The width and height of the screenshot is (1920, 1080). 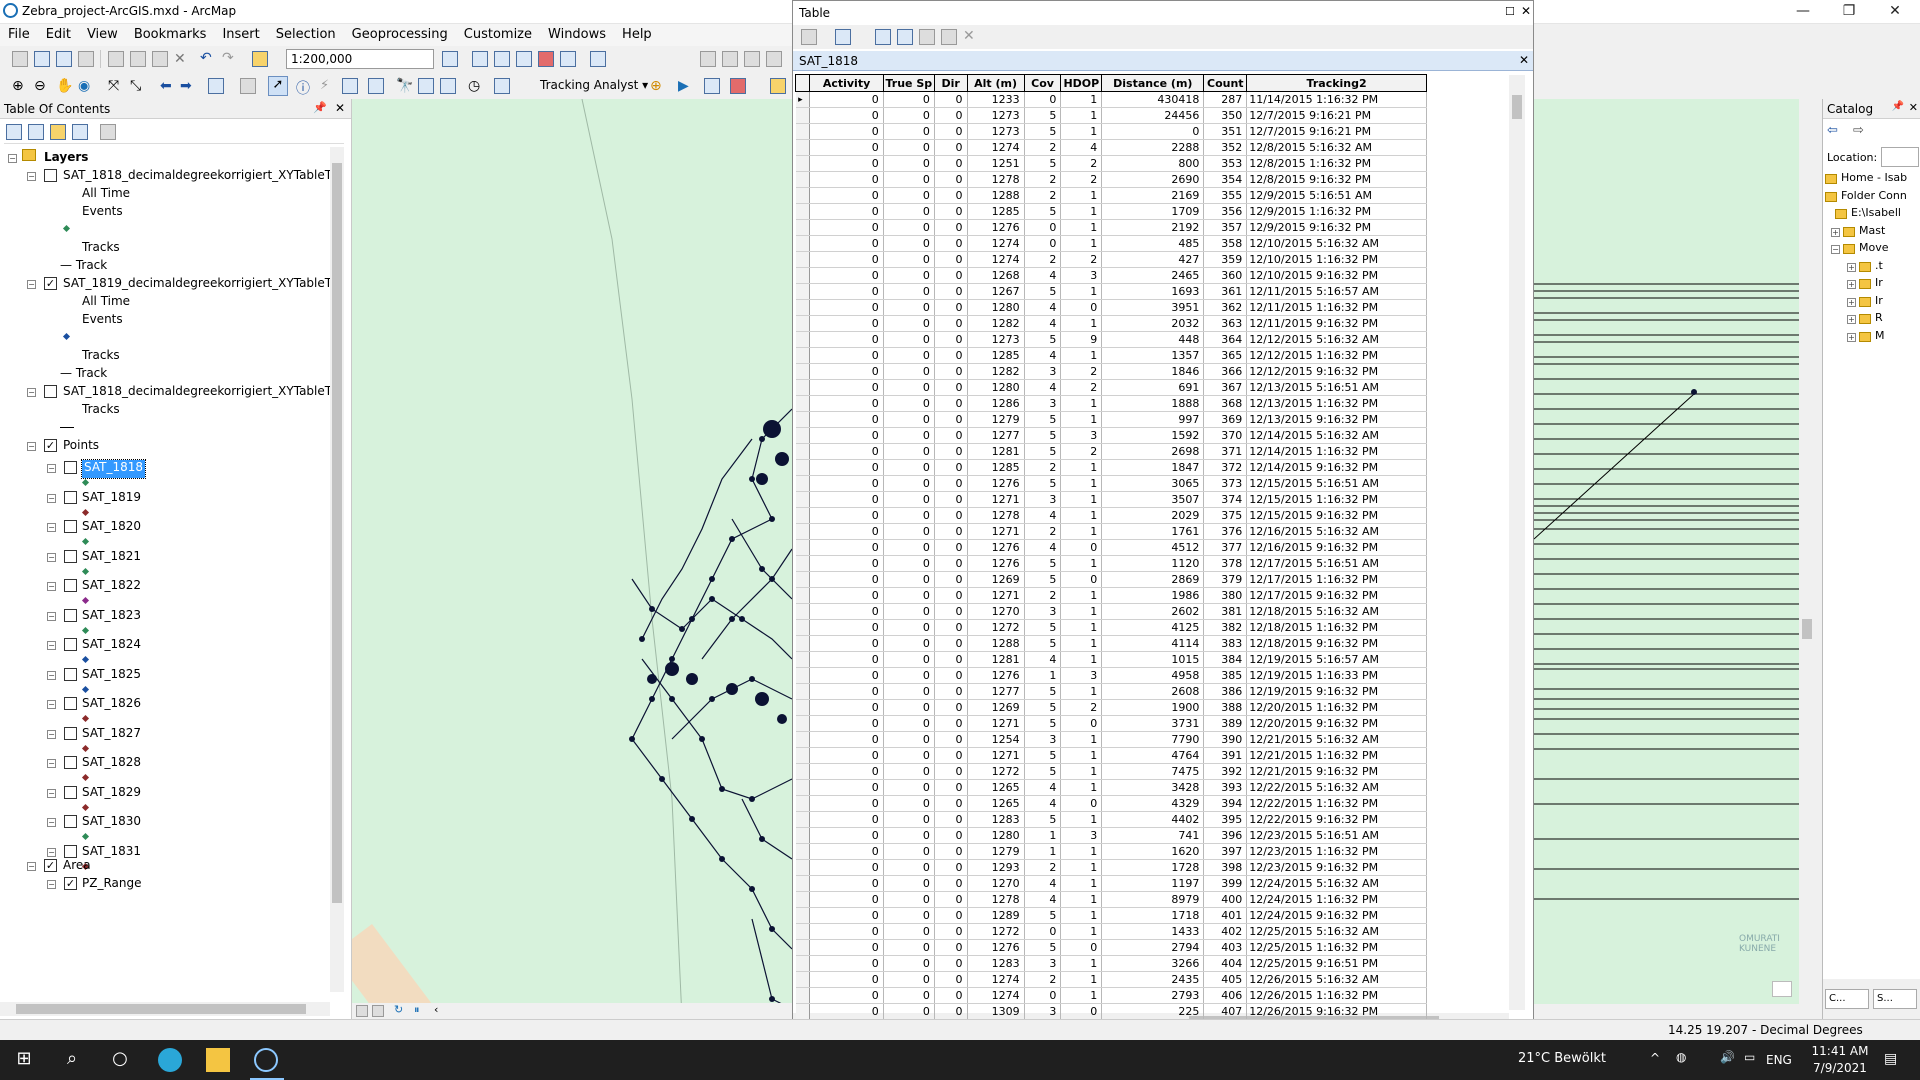 What do you see at coordinates (1879, 320) in the screenshot?
I see `catalog-item: R` at bounding box center [1879, 320].